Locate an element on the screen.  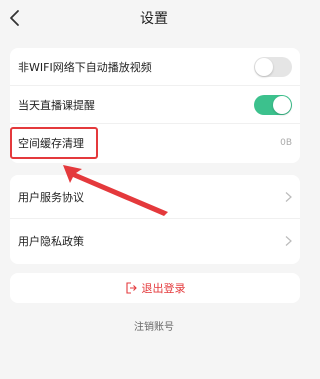
live-reminder-toggle is located at coordinates (273, 104).